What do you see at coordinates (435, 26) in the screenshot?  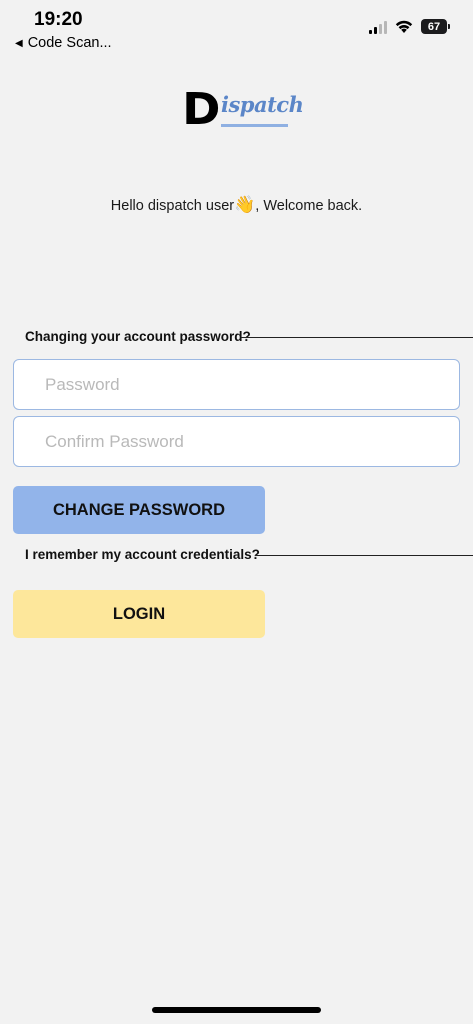 I see `battery-icon: 67` at bounding box center [435, 26].